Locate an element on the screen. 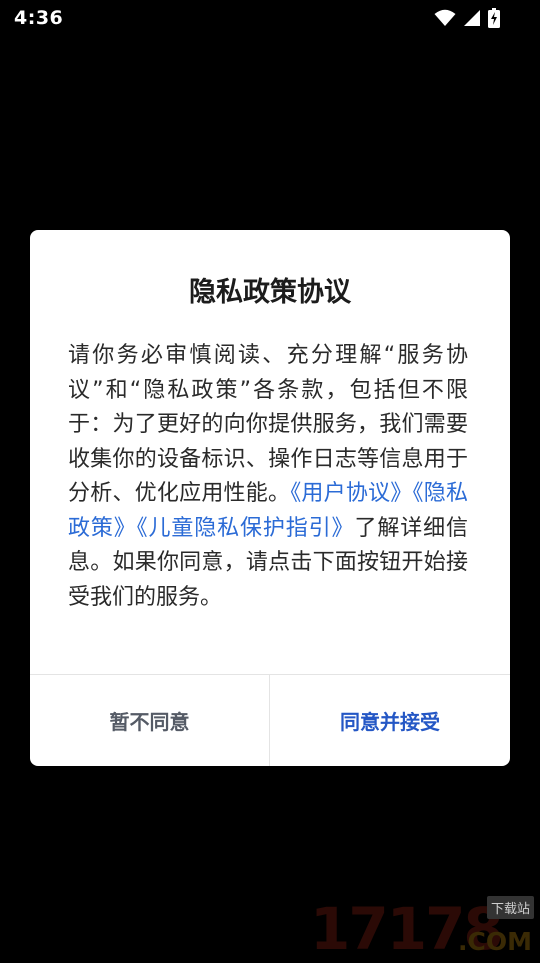 This screenshot has height=963, width=540. site-watermark: 17178 下载站 .COM is located at coordinates (422, 927).